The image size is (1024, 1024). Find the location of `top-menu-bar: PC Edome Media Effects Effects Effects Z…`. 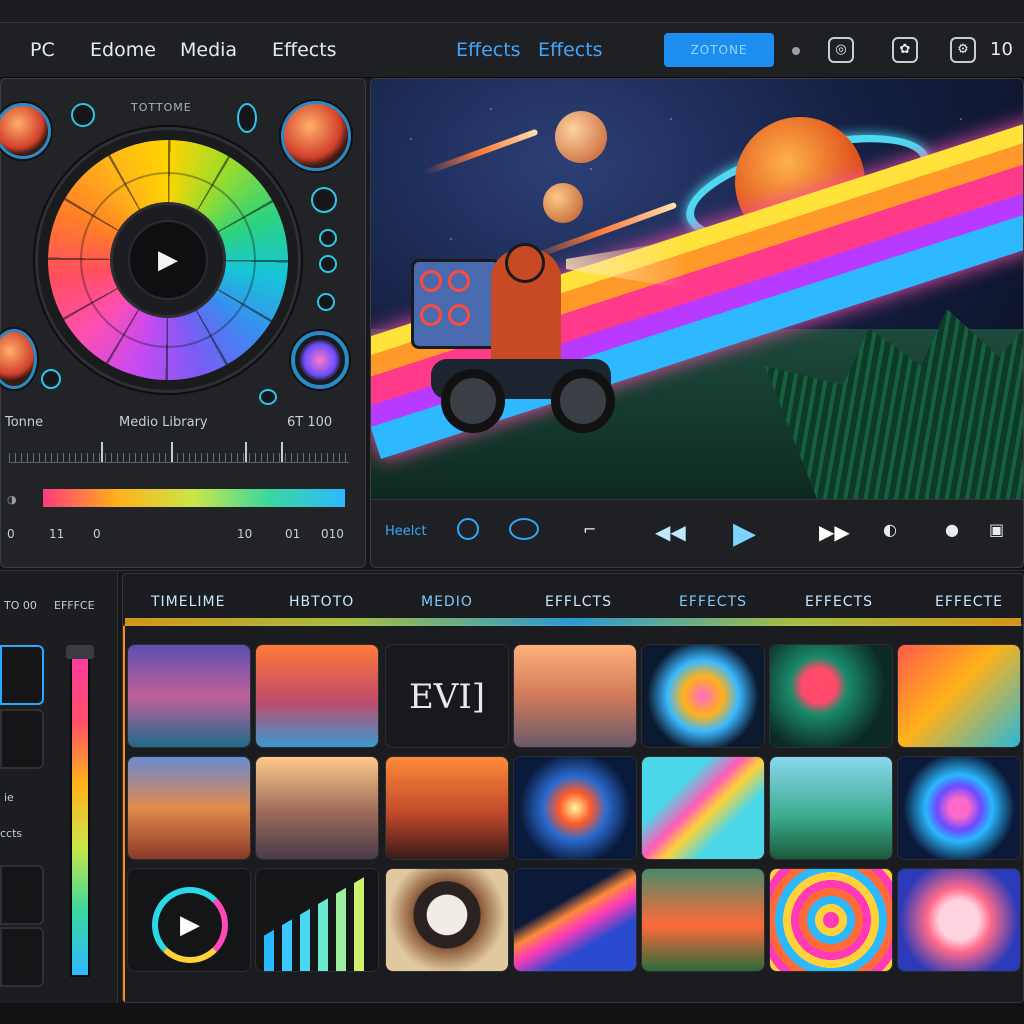

top-menu-bar: PC Edome Media Effects Effects Effects Z… is located at coordinates (512, 50).